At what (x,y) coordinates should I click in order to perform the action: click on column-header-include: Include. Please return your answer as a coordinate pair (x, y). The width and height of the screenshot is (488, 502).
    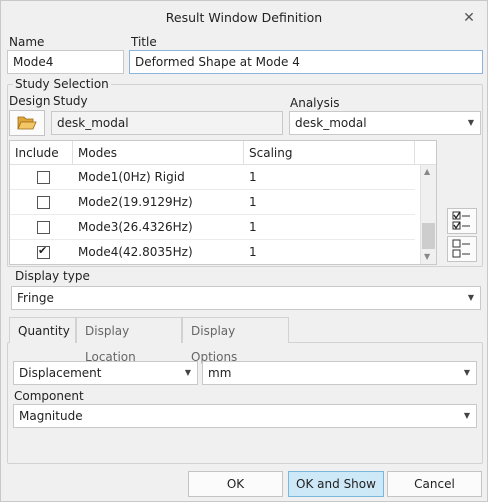
    Looking at the image, I should click on (41, 153).